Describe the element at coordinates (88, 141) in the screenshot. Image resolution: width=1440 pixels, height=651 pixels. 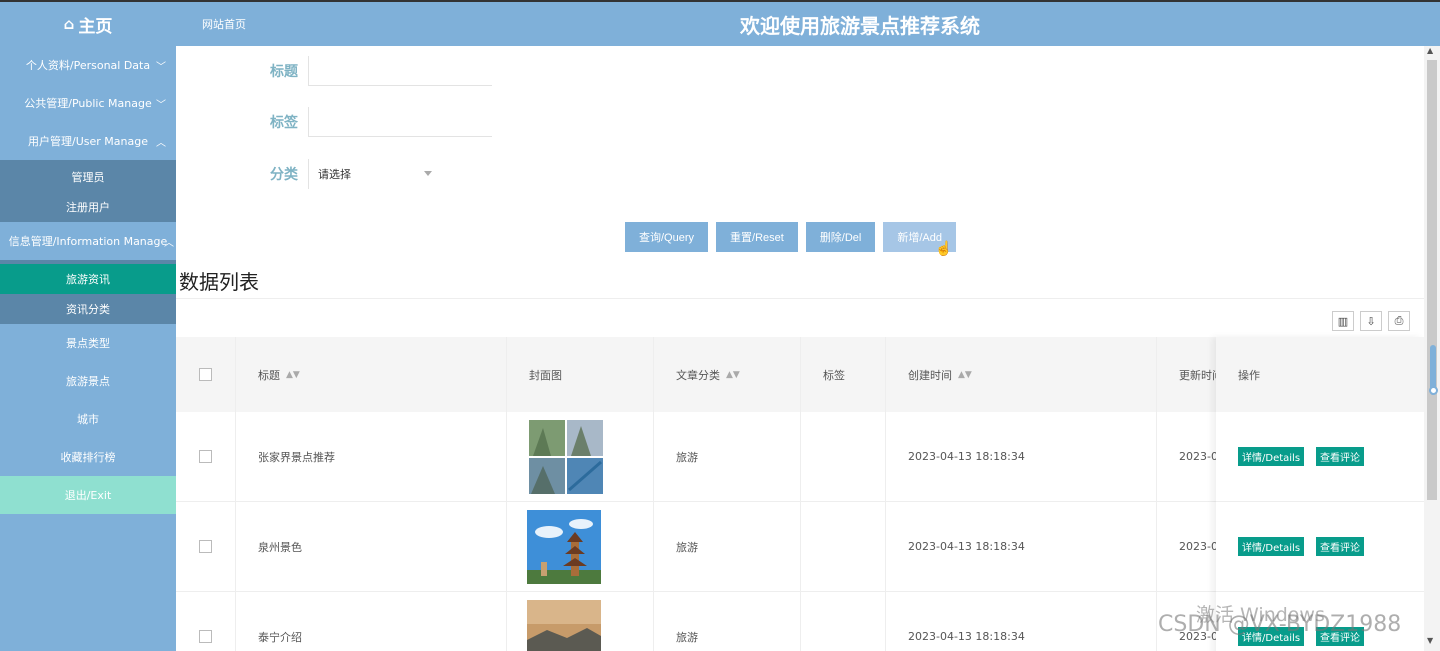
I see `sidebar-item-user-manage: 用户管理/User Manage ︿` at that location.